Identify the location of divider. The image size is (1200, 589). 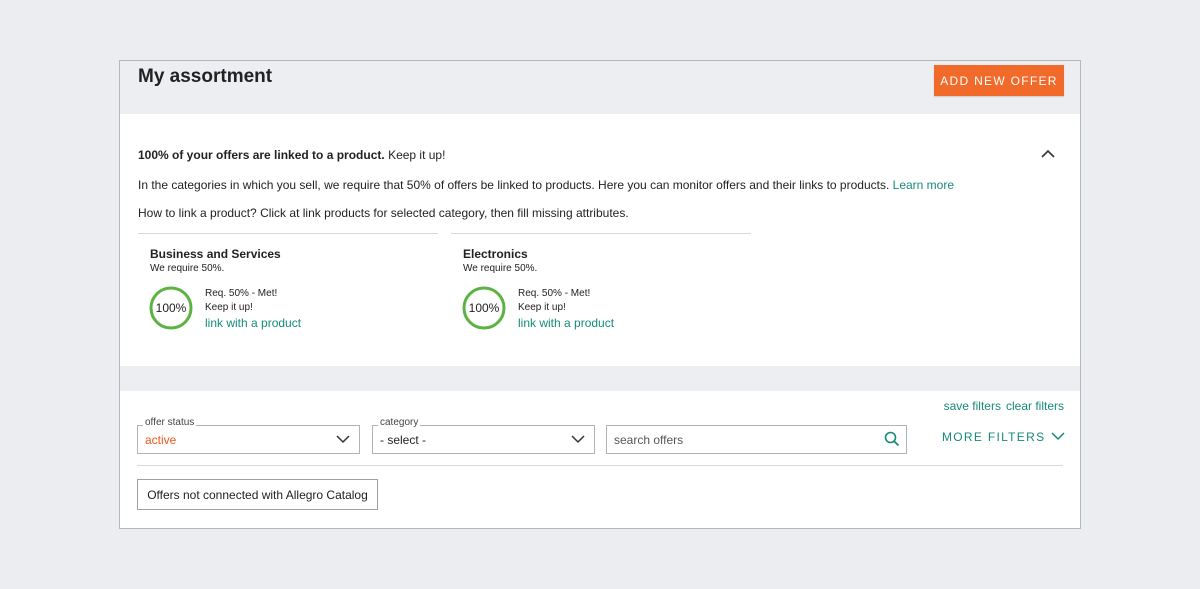
(600, 465).